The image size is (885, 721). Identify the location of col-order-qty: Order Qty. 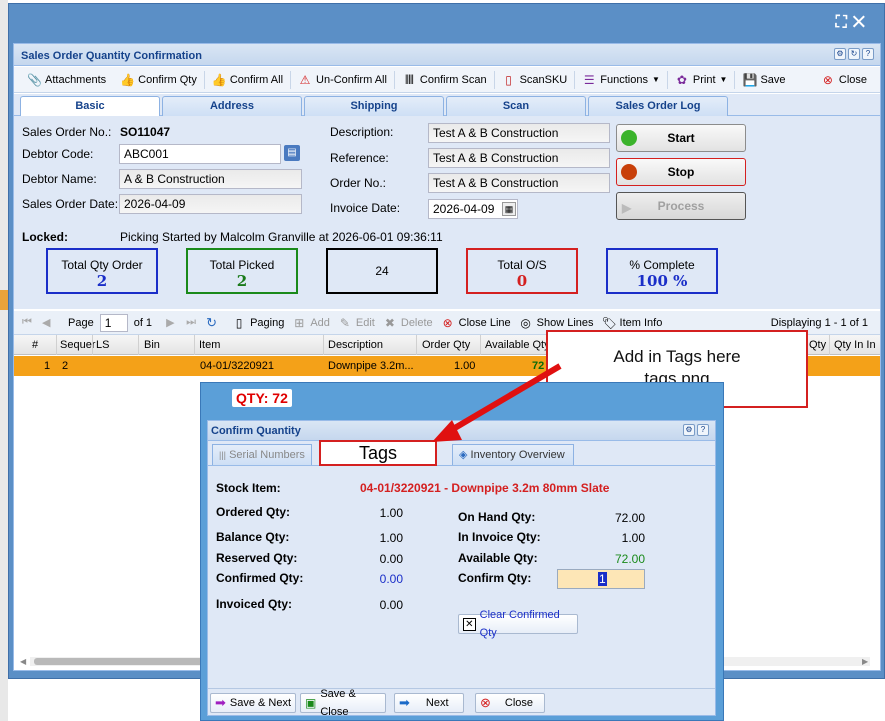
(446, 345).